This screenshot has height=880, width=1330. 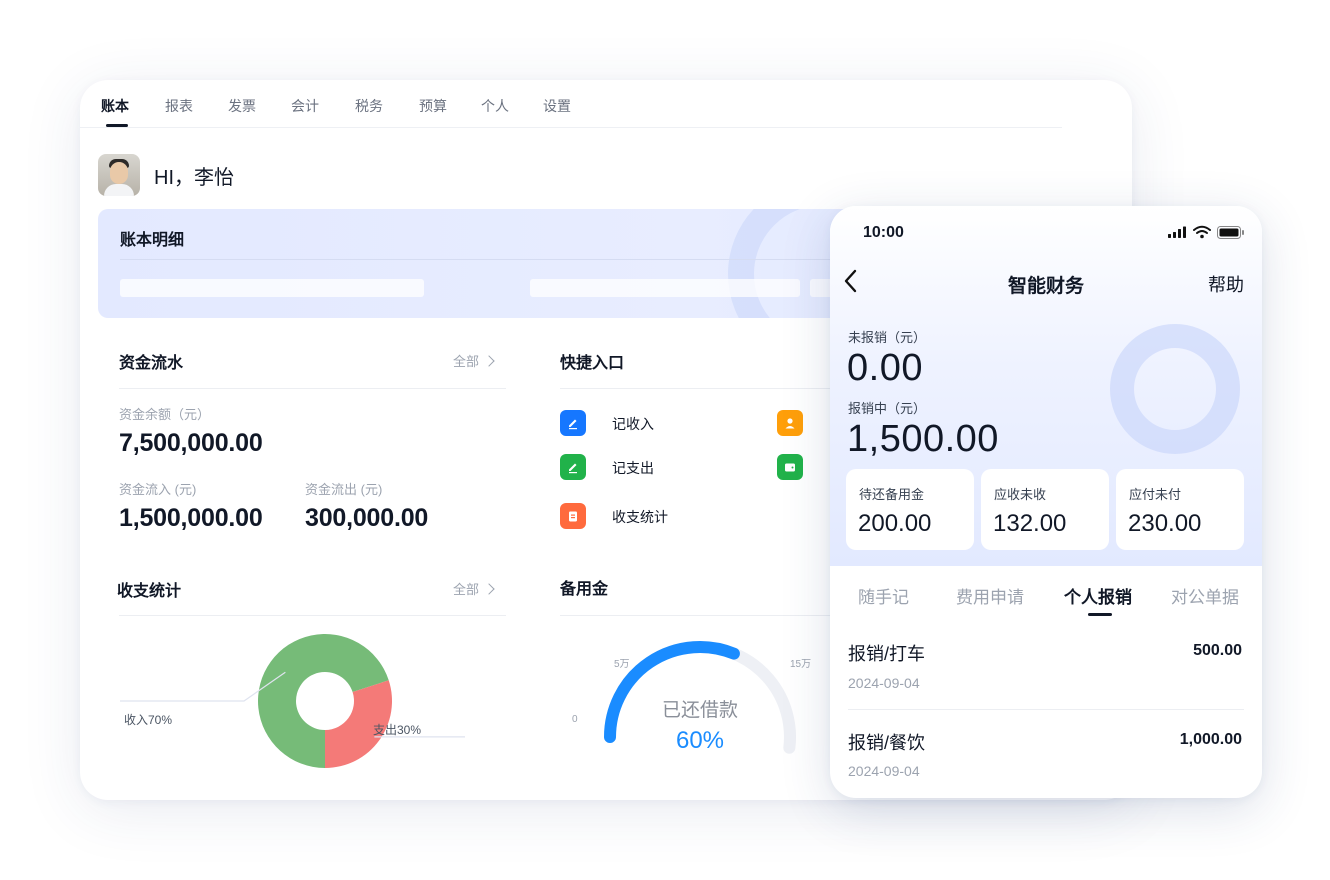 I want to click on wifi-icon, so click(x=1202, y=232).